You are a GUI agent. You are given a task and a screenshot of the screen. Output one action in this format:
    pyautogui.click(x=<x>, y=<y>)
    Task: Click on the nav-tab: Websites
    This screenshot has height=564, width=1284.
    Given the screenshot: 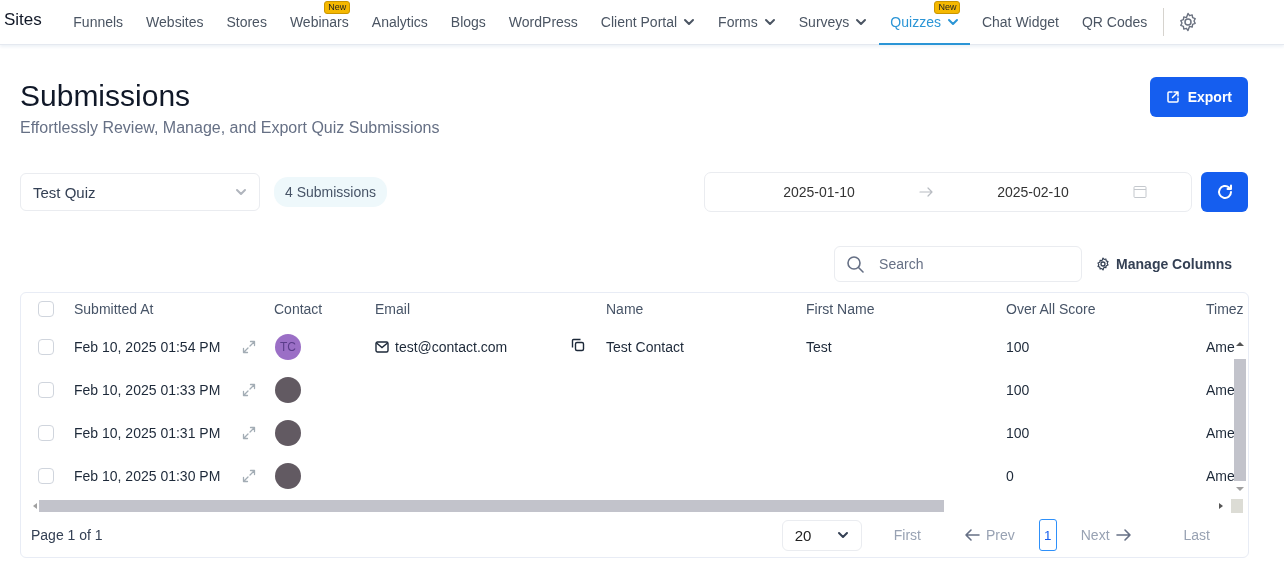 What is the action you would take?
    pyautogui.click(x=174, y=29)
    